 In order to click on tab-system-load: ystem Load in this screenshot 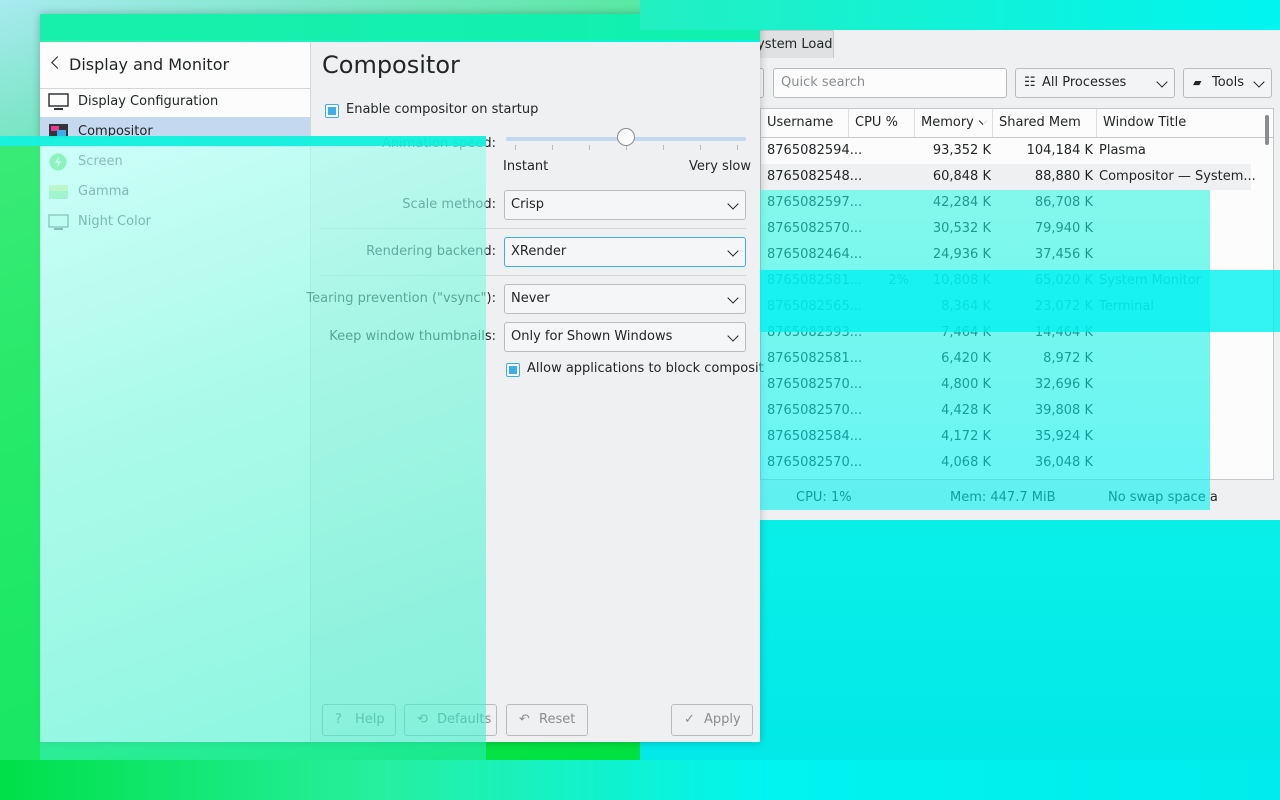, I will do `click(792, 44)`.